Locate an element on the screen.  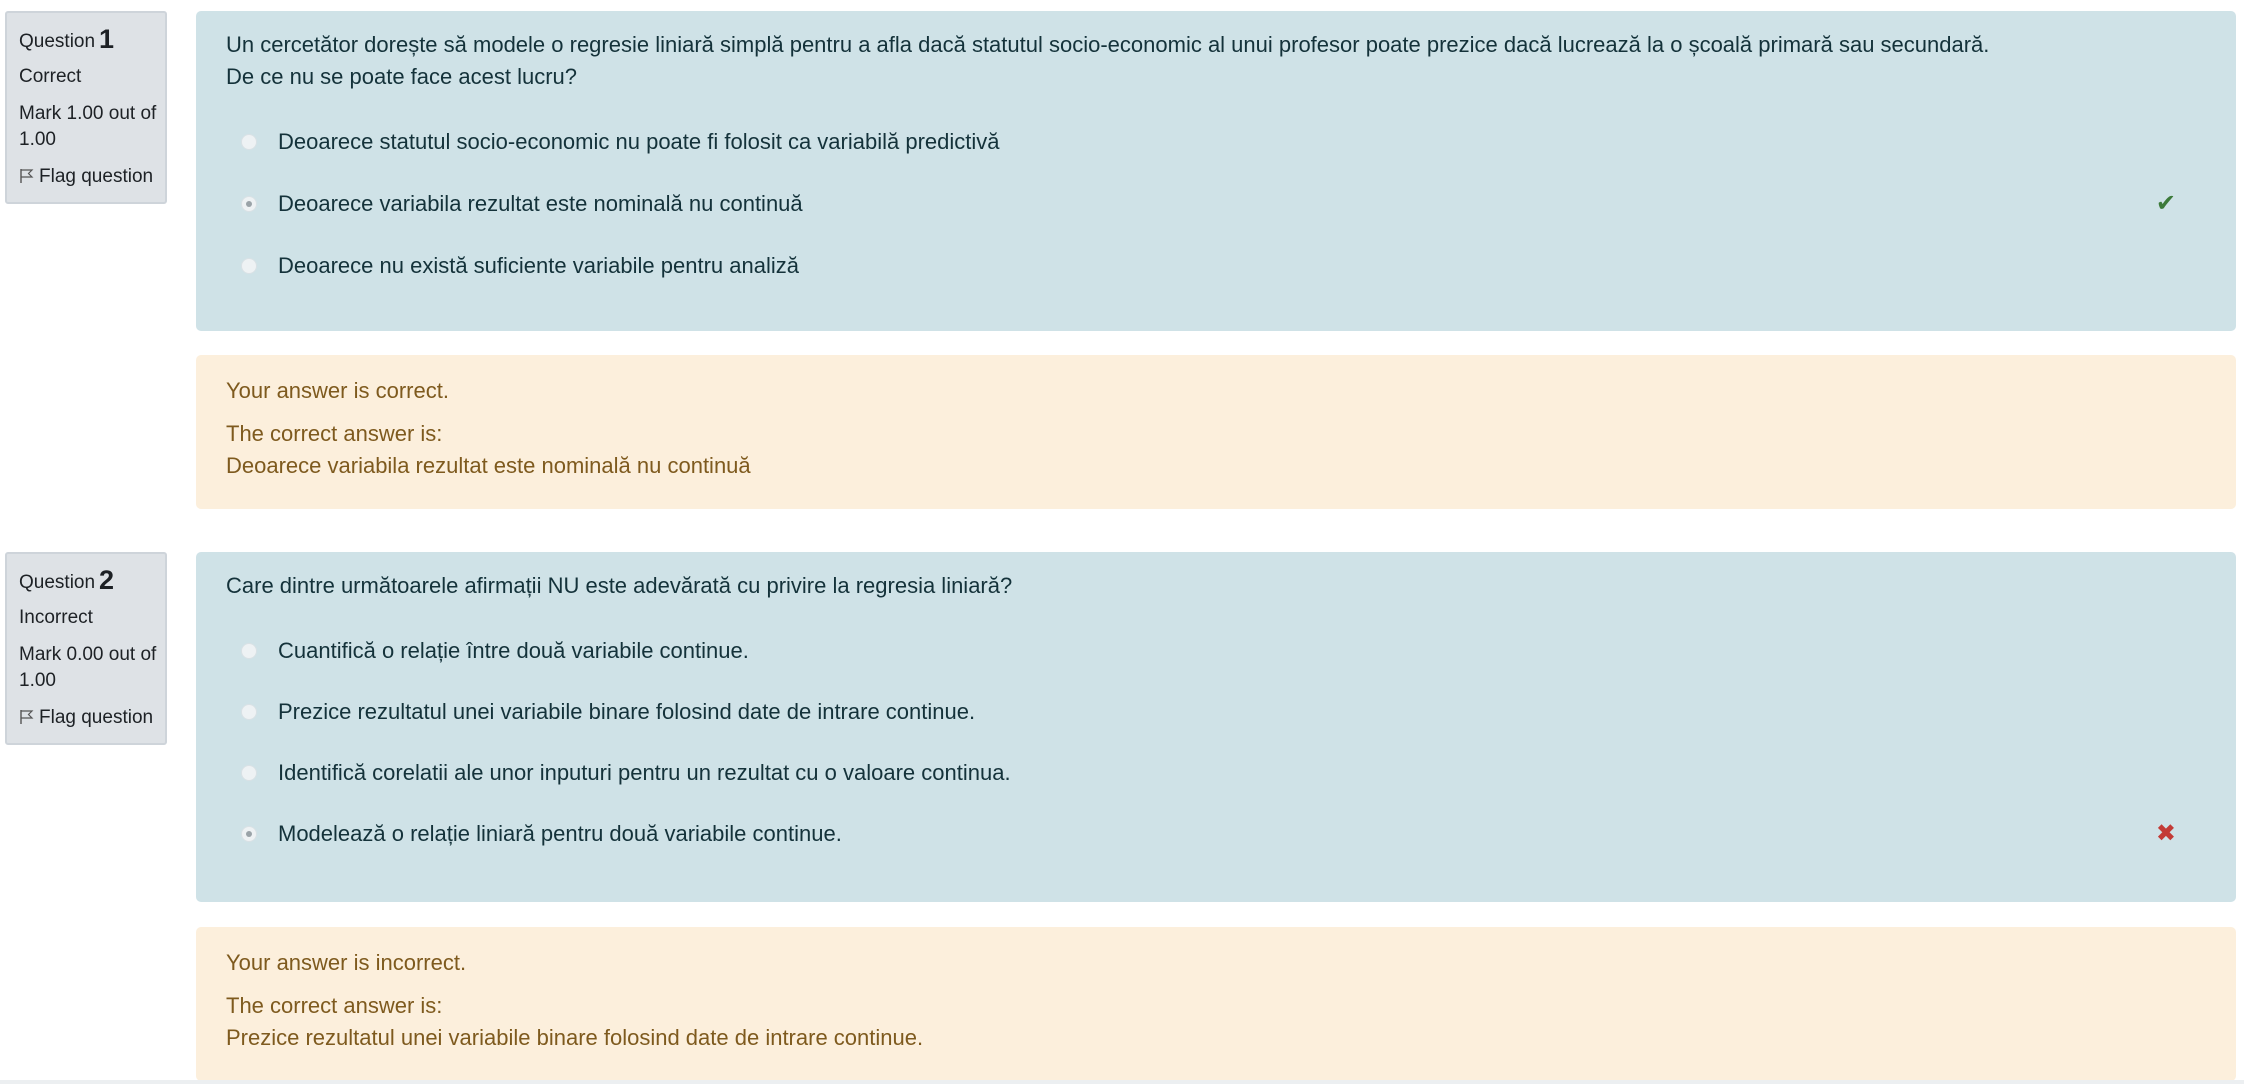
question-grade: Mark 0.00 out of 1.00 is located at coordinates (88, 667).